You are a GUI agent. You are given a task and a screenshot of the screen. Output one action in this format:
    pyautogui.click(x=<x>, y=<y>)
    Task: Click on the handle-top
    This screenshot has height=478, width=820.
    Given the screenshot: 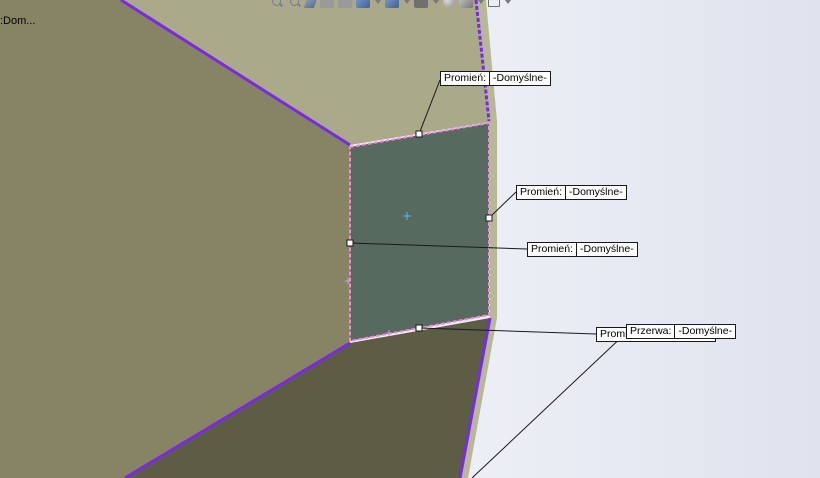 What is the action you would take?
    pyautogui.click(x=419, y=134)
    